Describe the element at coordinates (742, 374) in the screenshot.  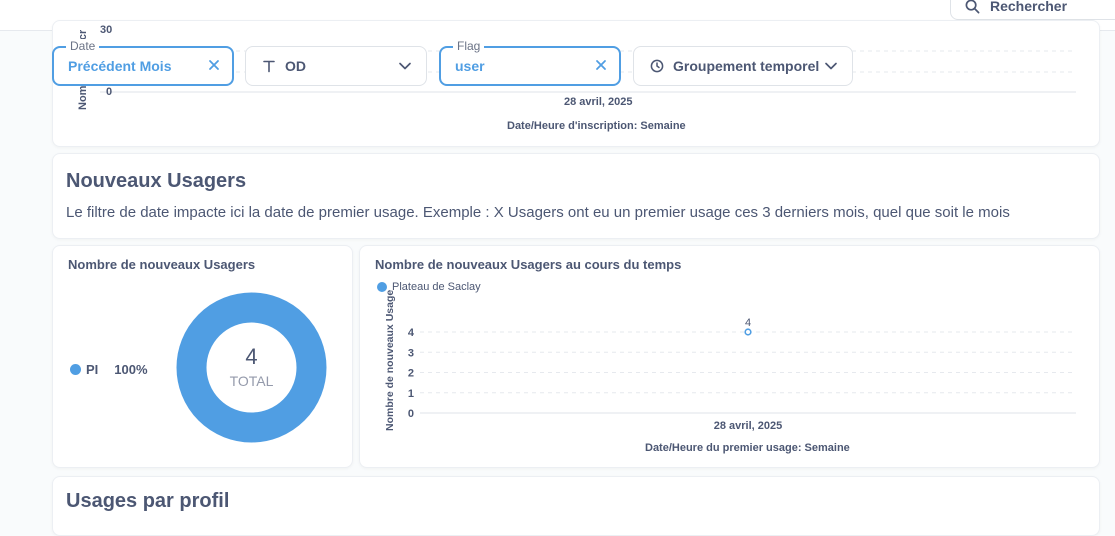
I see `line-chart: 0 1 2 3 4 28 avril, 2025 4` at that location.